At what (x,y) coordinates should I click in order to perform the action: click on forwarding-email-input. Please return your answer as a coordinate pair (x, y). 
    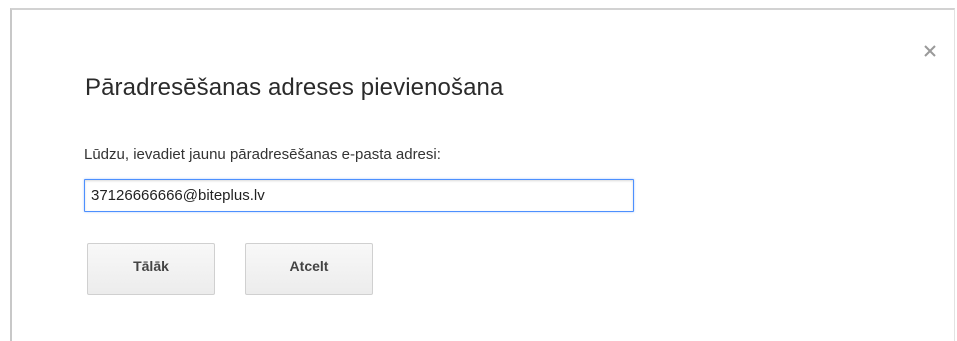
    Looking at the image, I should click on (359, 195).